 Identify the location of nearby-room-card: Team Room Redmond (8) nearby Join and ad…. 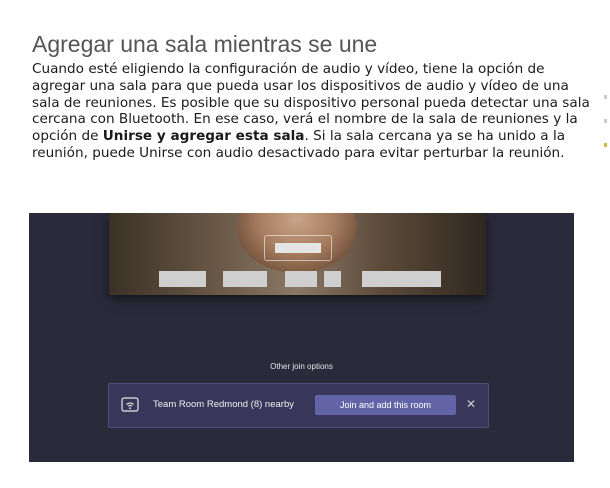
(298, 405).